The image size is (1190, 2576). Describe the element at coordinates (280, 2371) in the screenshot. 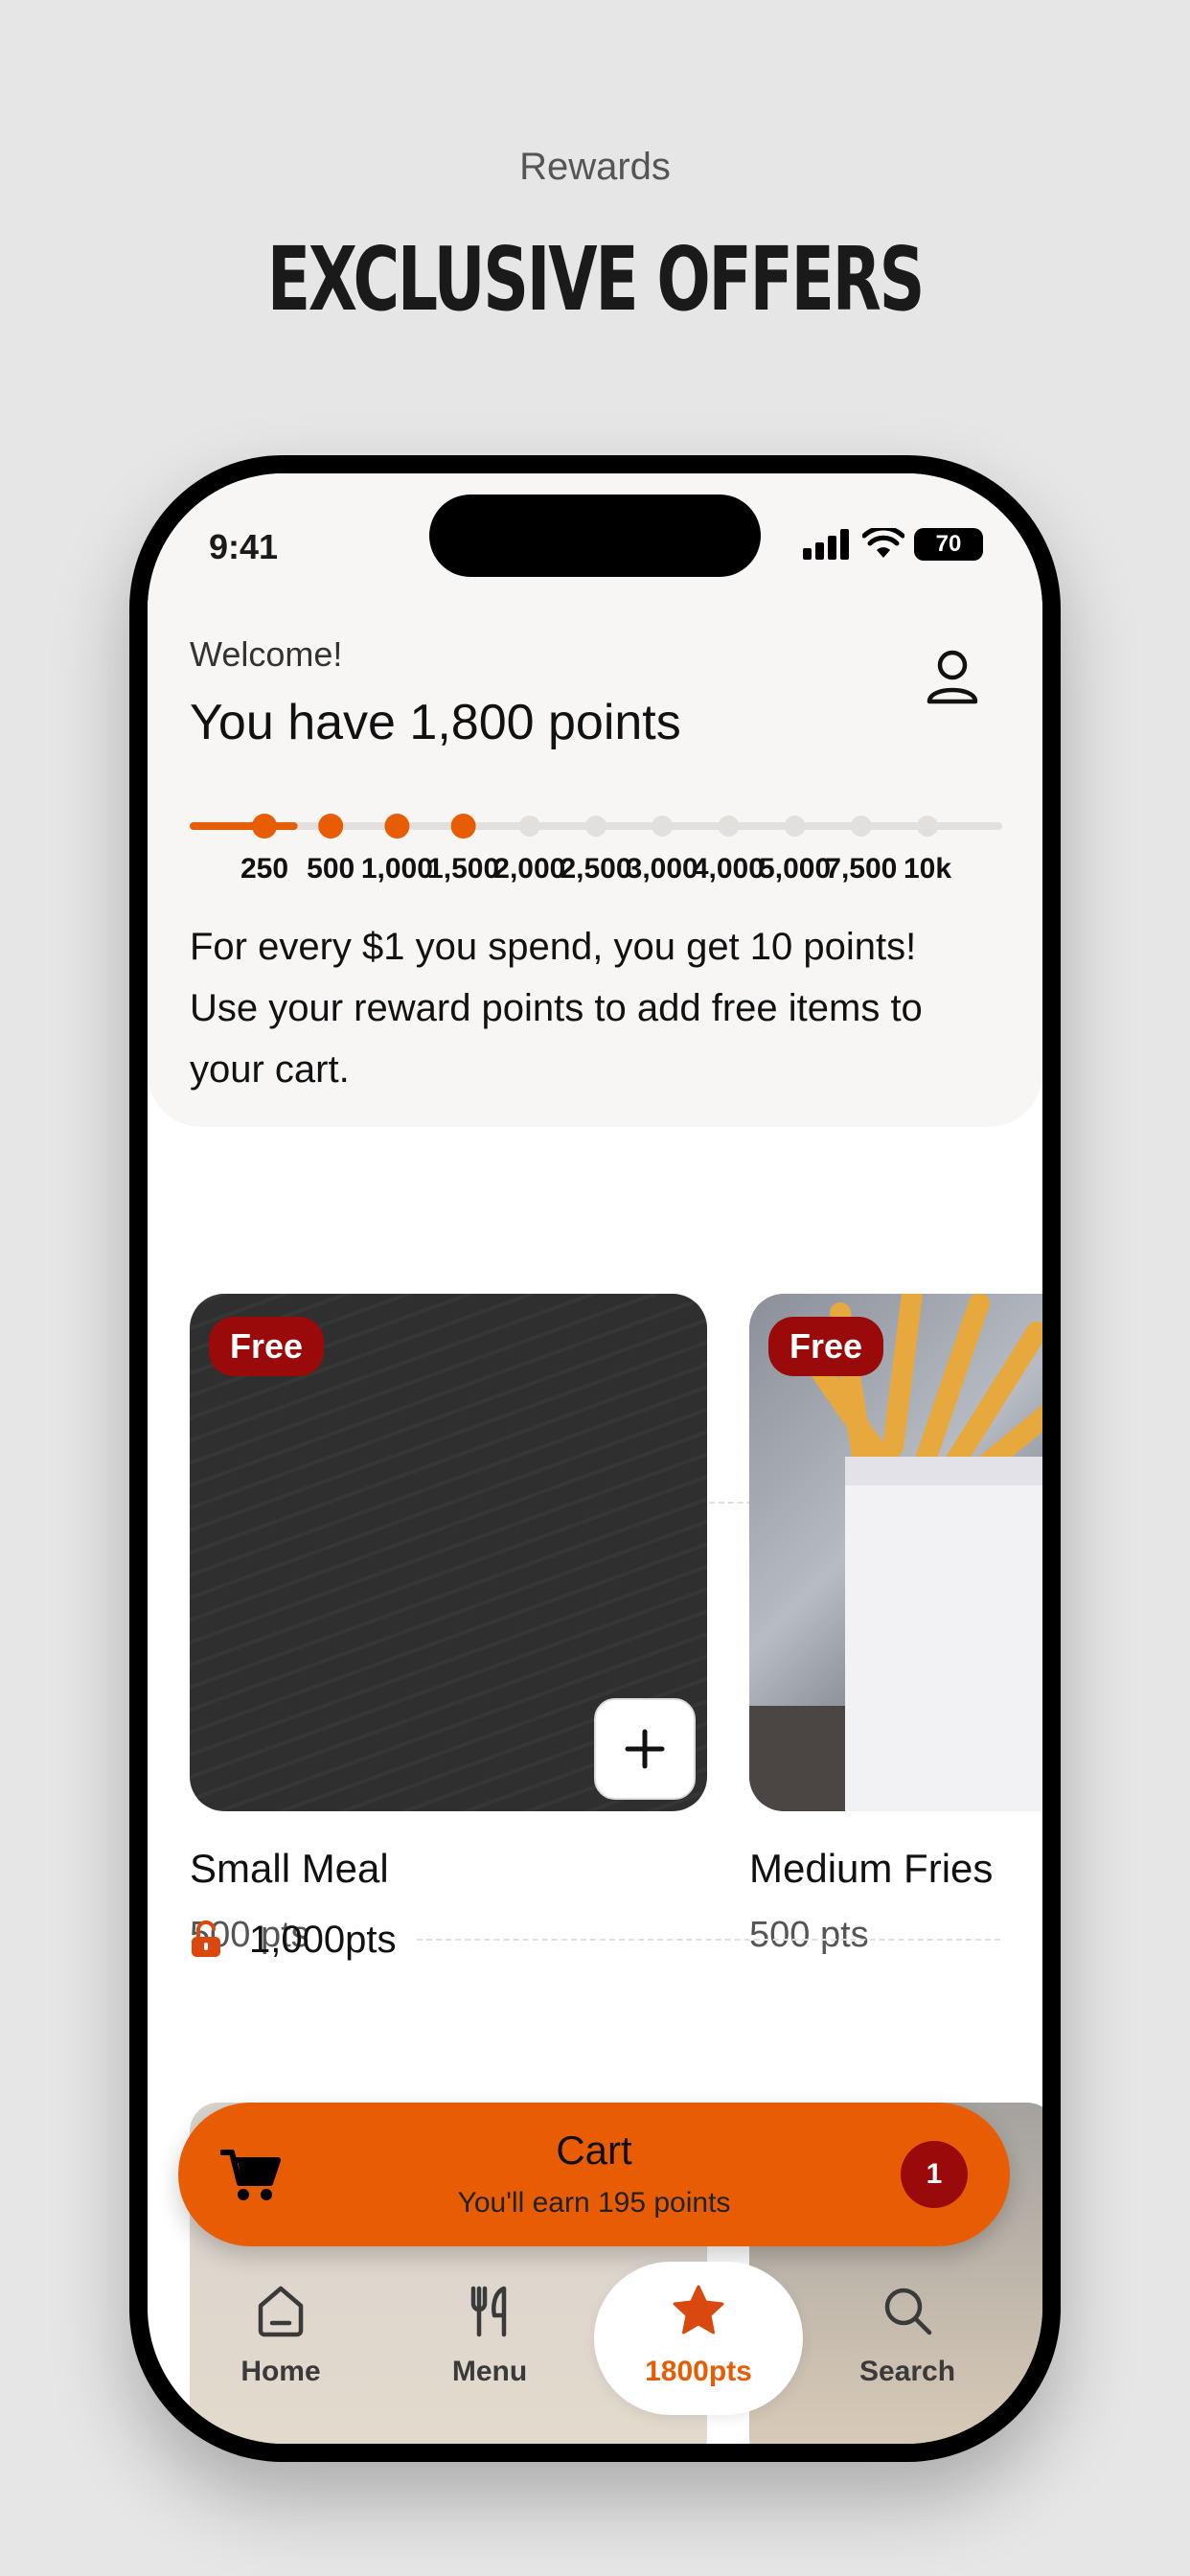

I see `tab-label: Home` at that location.